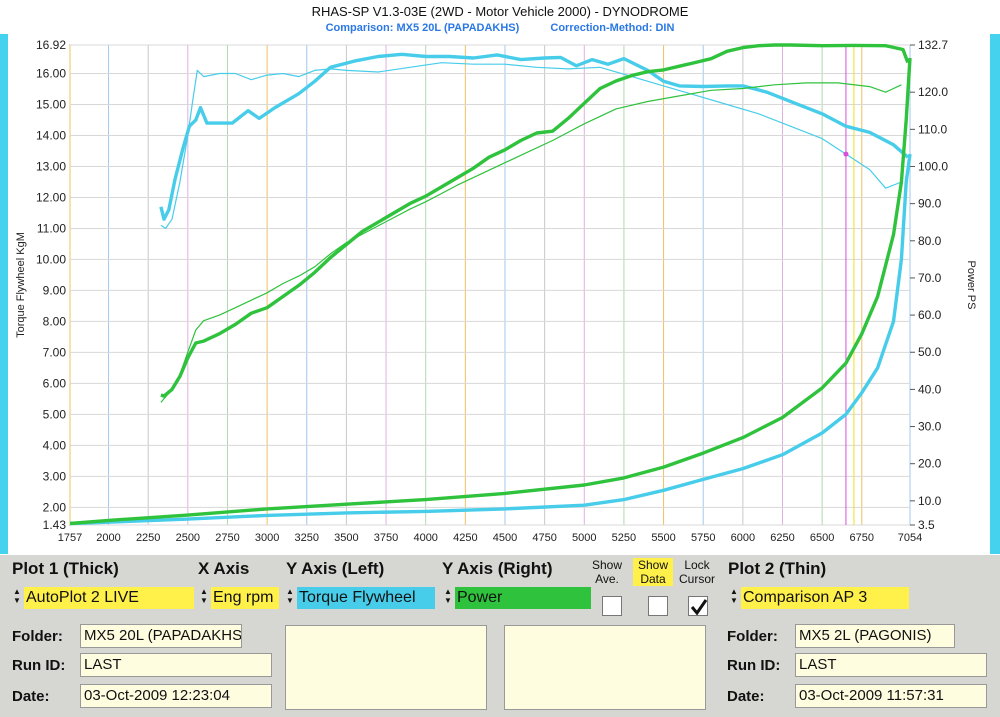 The image size is (1000, 717). Describe the element at coordinates (267, 538) in the screenshot. I see `x-tick-label: 3000` at that location.